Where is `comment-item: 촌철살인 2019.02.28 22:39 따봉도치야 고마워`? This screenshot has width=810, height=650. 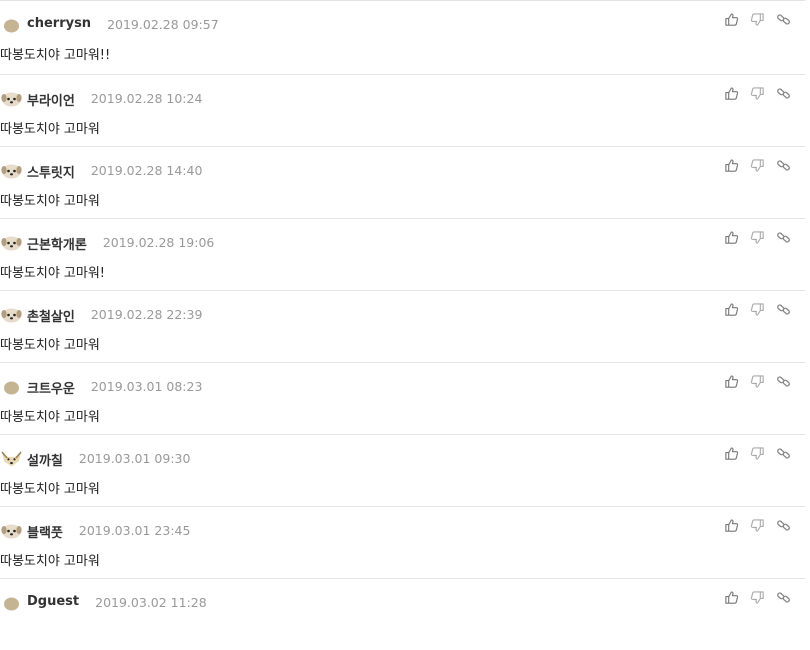 comment-item: 촌철살인 2019.02.28 22:39 따봉도치야 고마워 is located at coordinates (402, 326).